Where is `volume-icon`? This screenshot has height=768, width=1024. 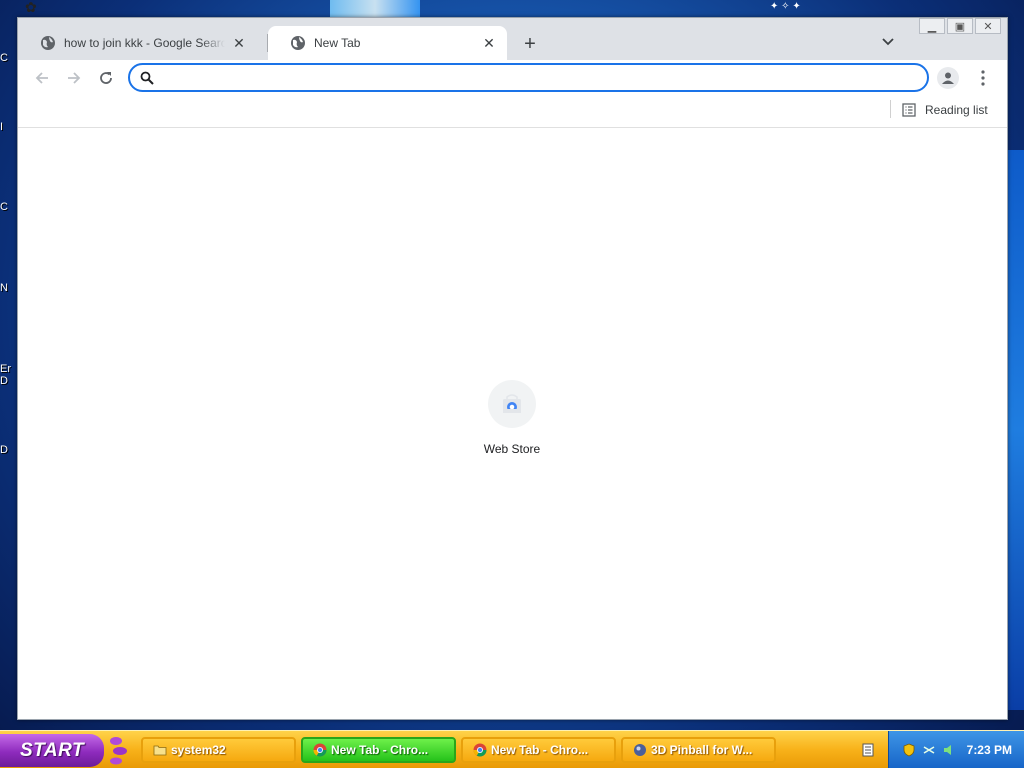
volume-icon is located at coordinates (949, 750).